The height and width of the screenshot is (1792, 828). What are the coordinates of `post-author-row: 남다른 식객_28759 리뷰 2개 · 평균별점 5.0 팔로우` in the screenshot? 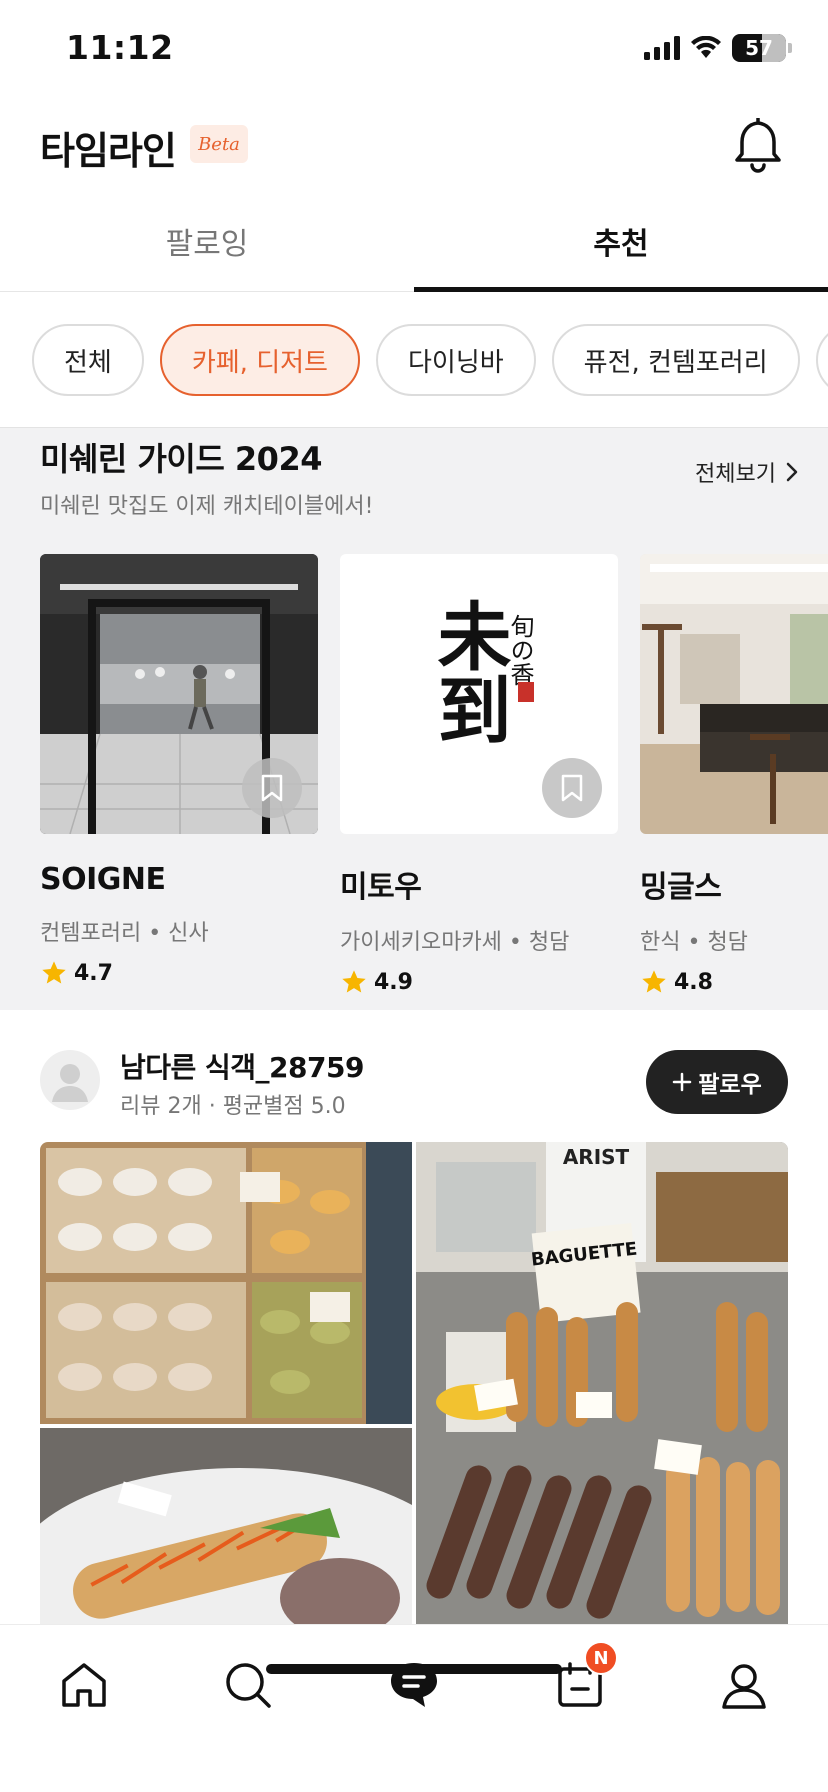 It's located at (414, 1075).